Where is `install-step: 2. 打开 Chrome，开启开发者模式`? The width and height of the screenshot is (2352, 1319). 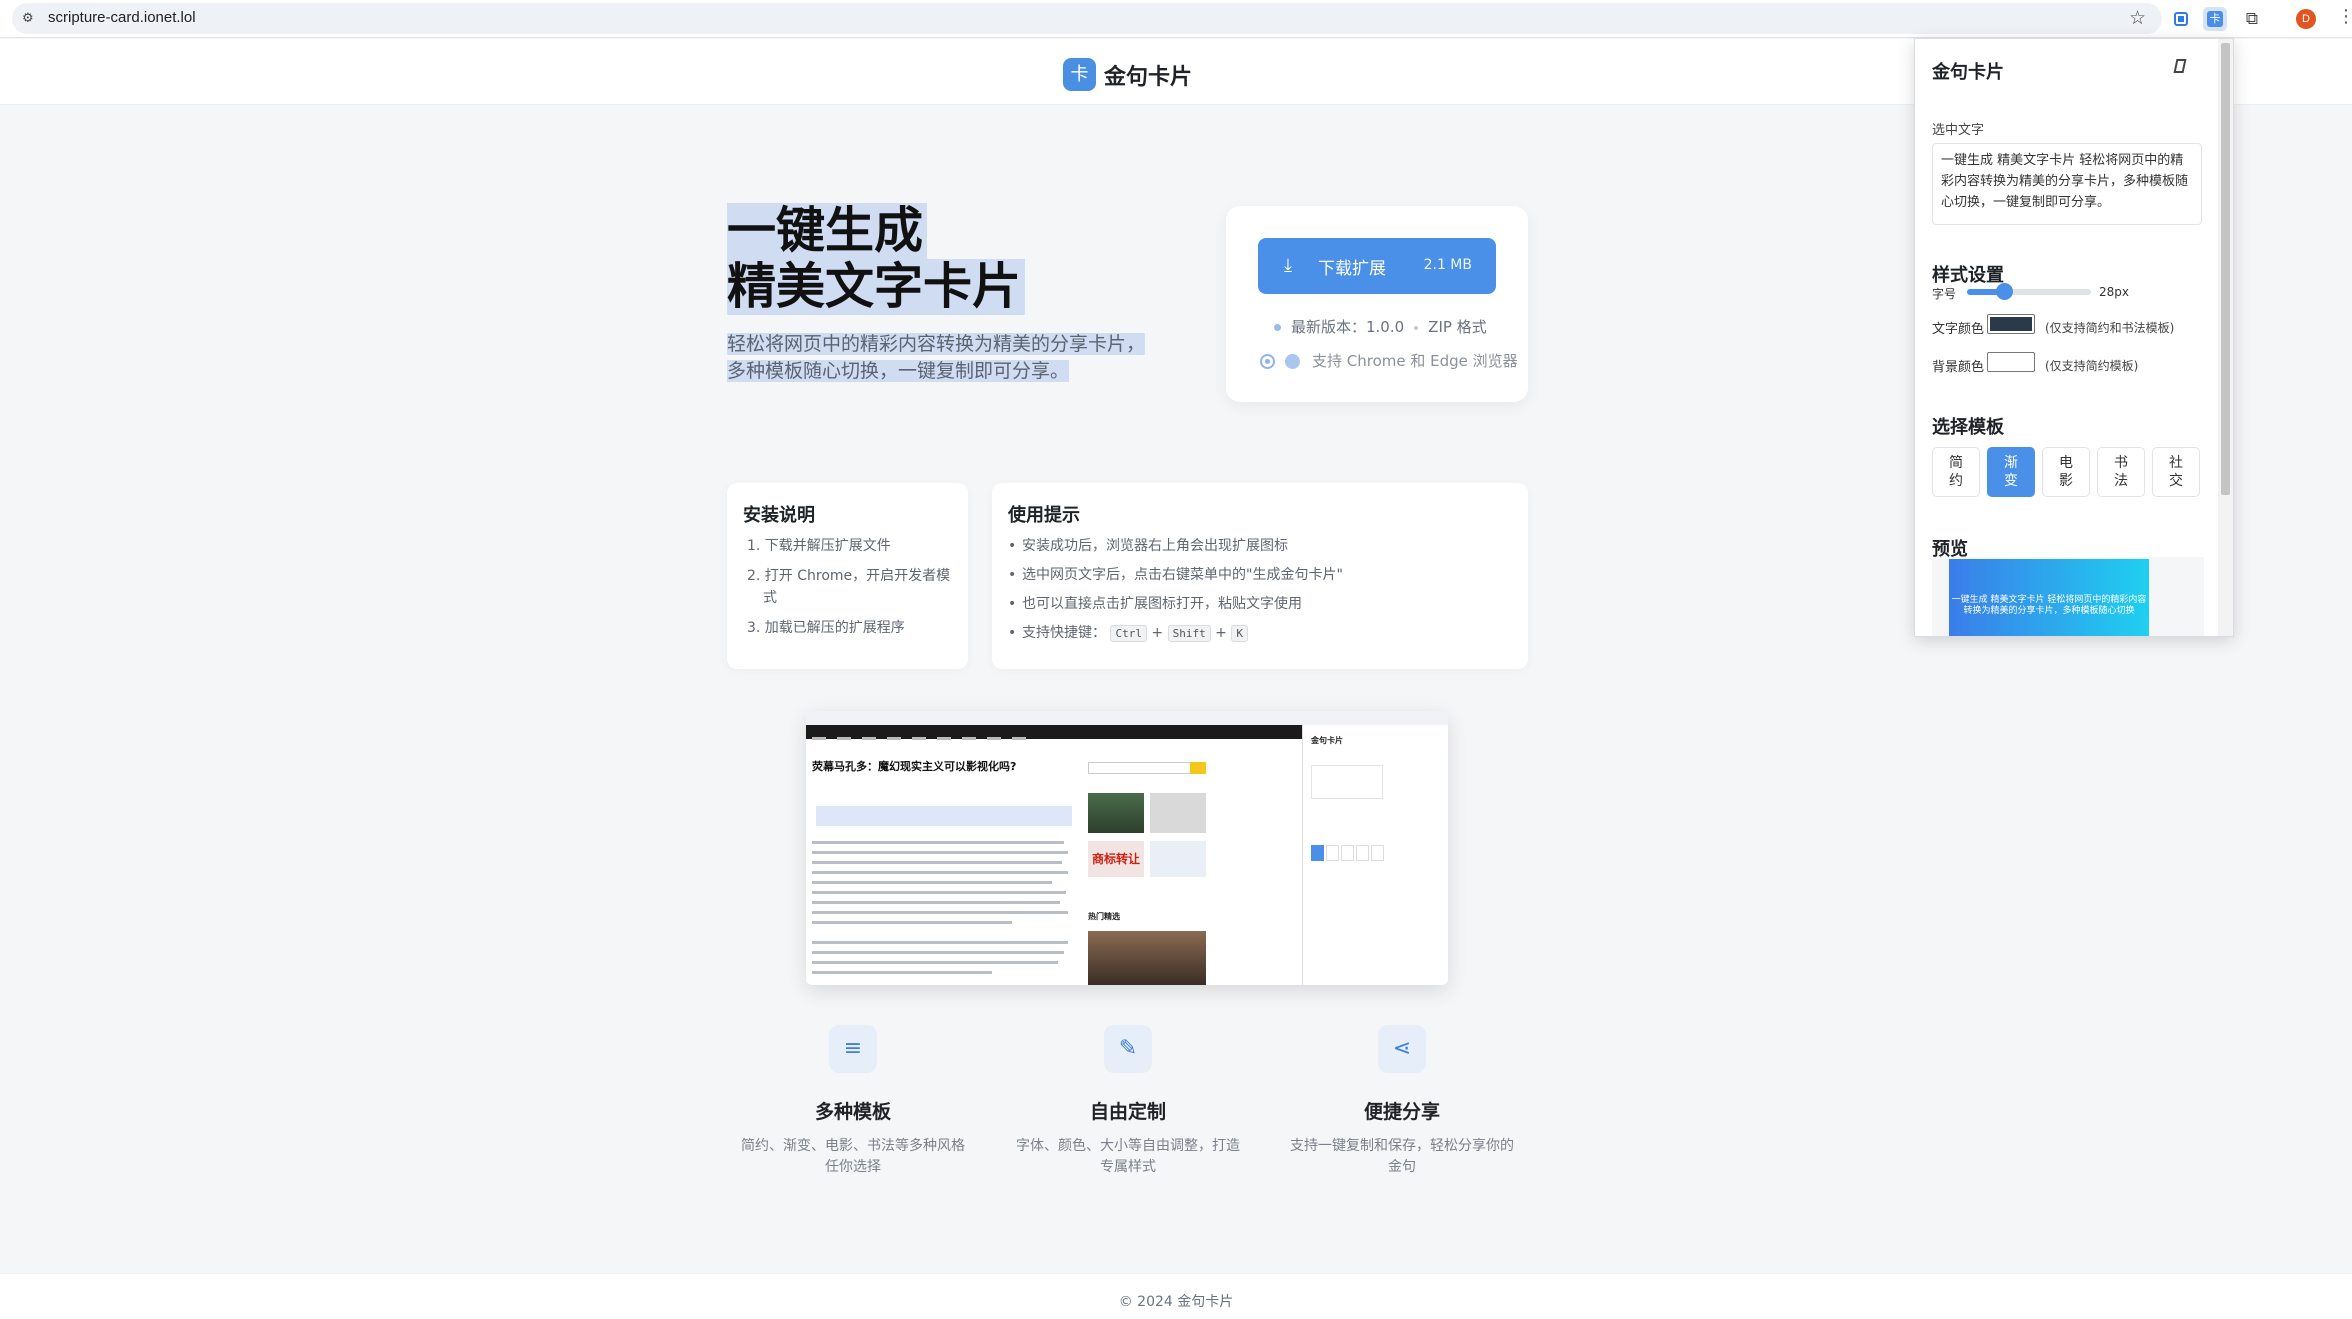 install-step: 2. 打开 Chrome，开启开发者模式 is located at coordinates (849, 587).